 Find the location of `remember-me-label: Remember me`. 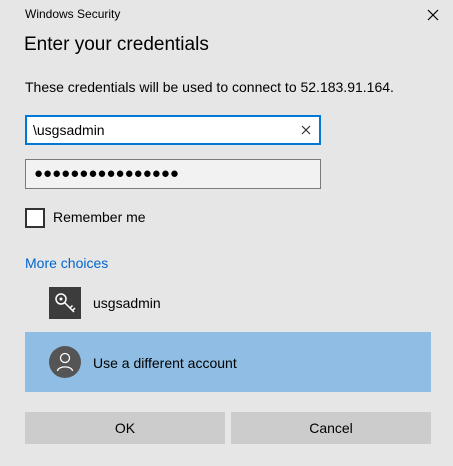

remember-me-label: Remember me is located at coordinates (99, 217).